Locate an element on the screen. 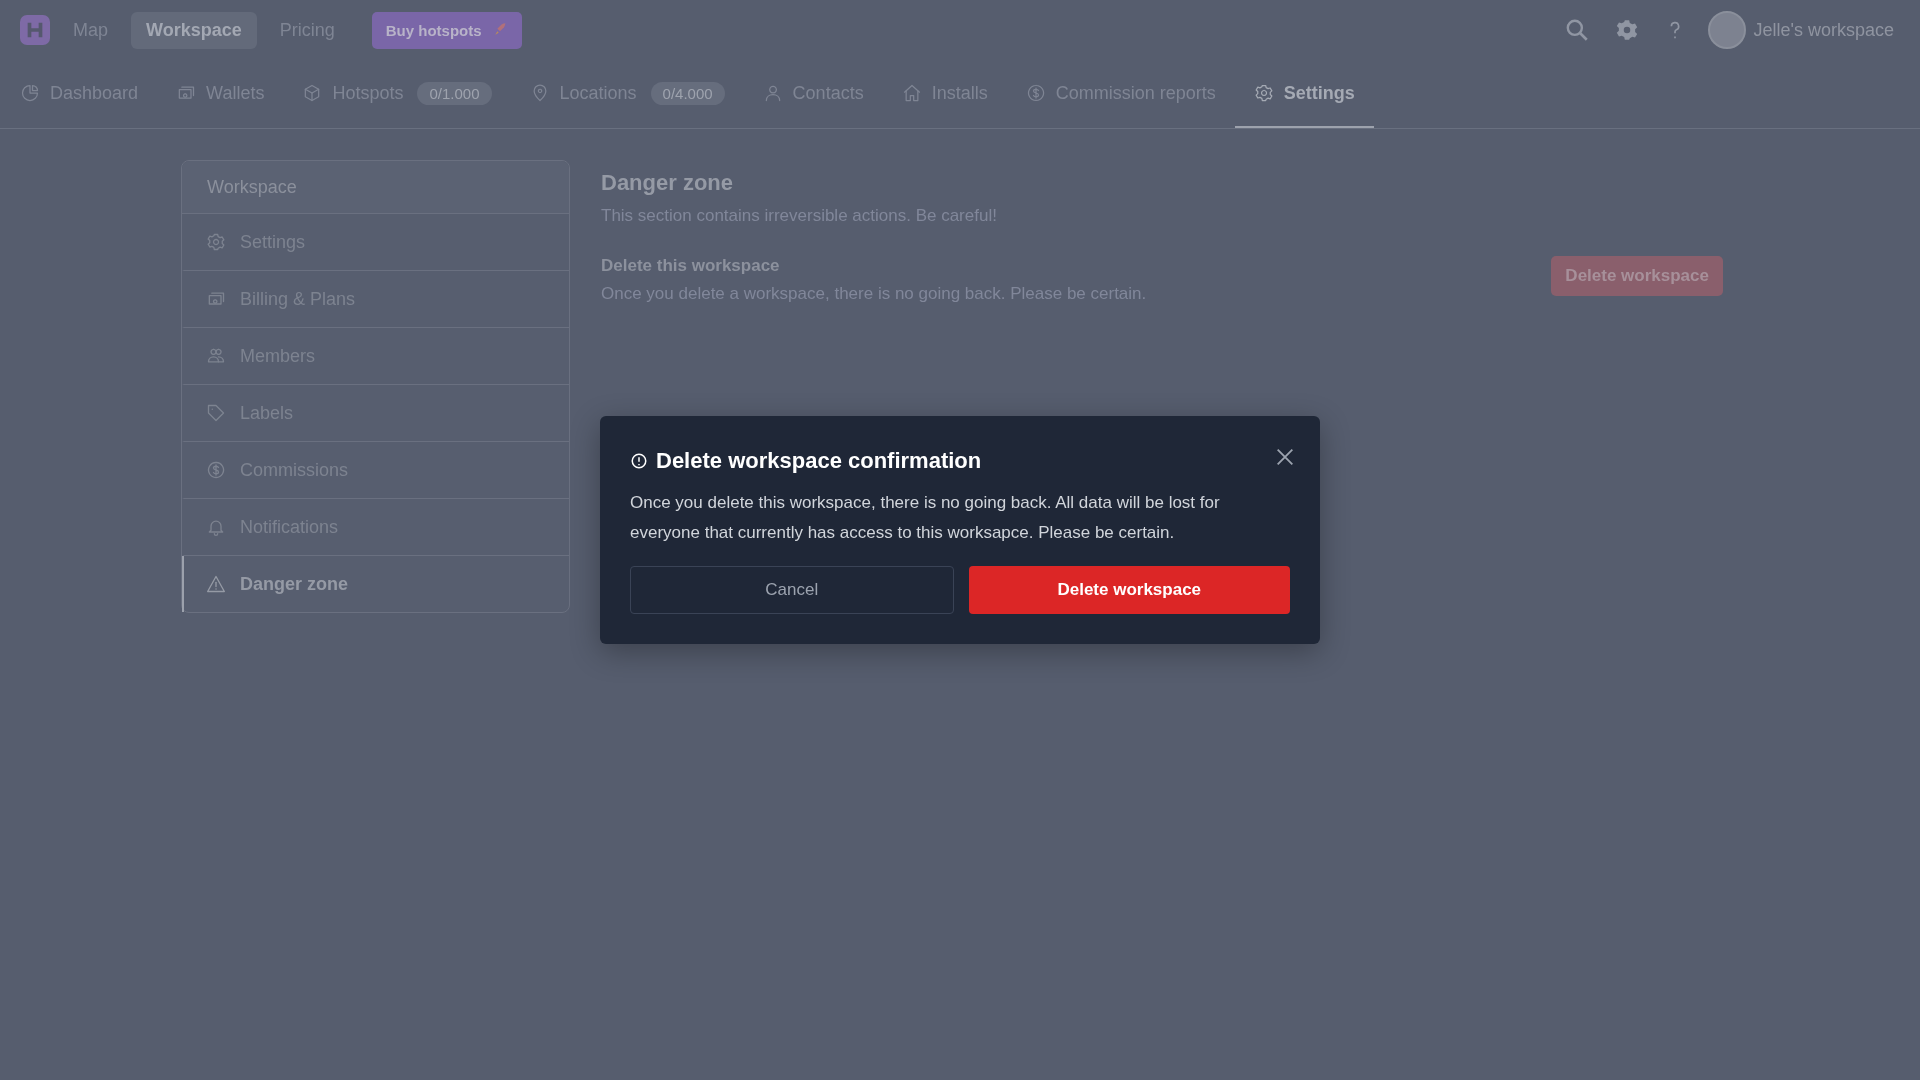 The width and height of the screenshot is (1920, 1080). logo-icon is located at coordinates (35, 30).